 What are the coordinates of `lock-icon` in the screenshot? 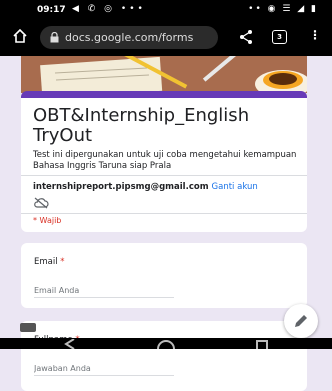 It's located at (54, 37).